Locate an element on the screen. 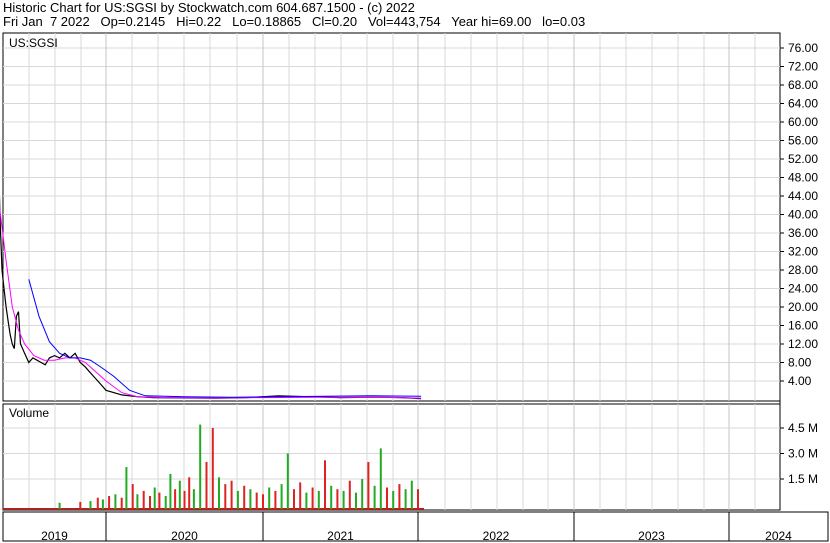 This screenshot has height=543, width=830. price-tick-label: 16.00 is located at coordinates (803, 326).